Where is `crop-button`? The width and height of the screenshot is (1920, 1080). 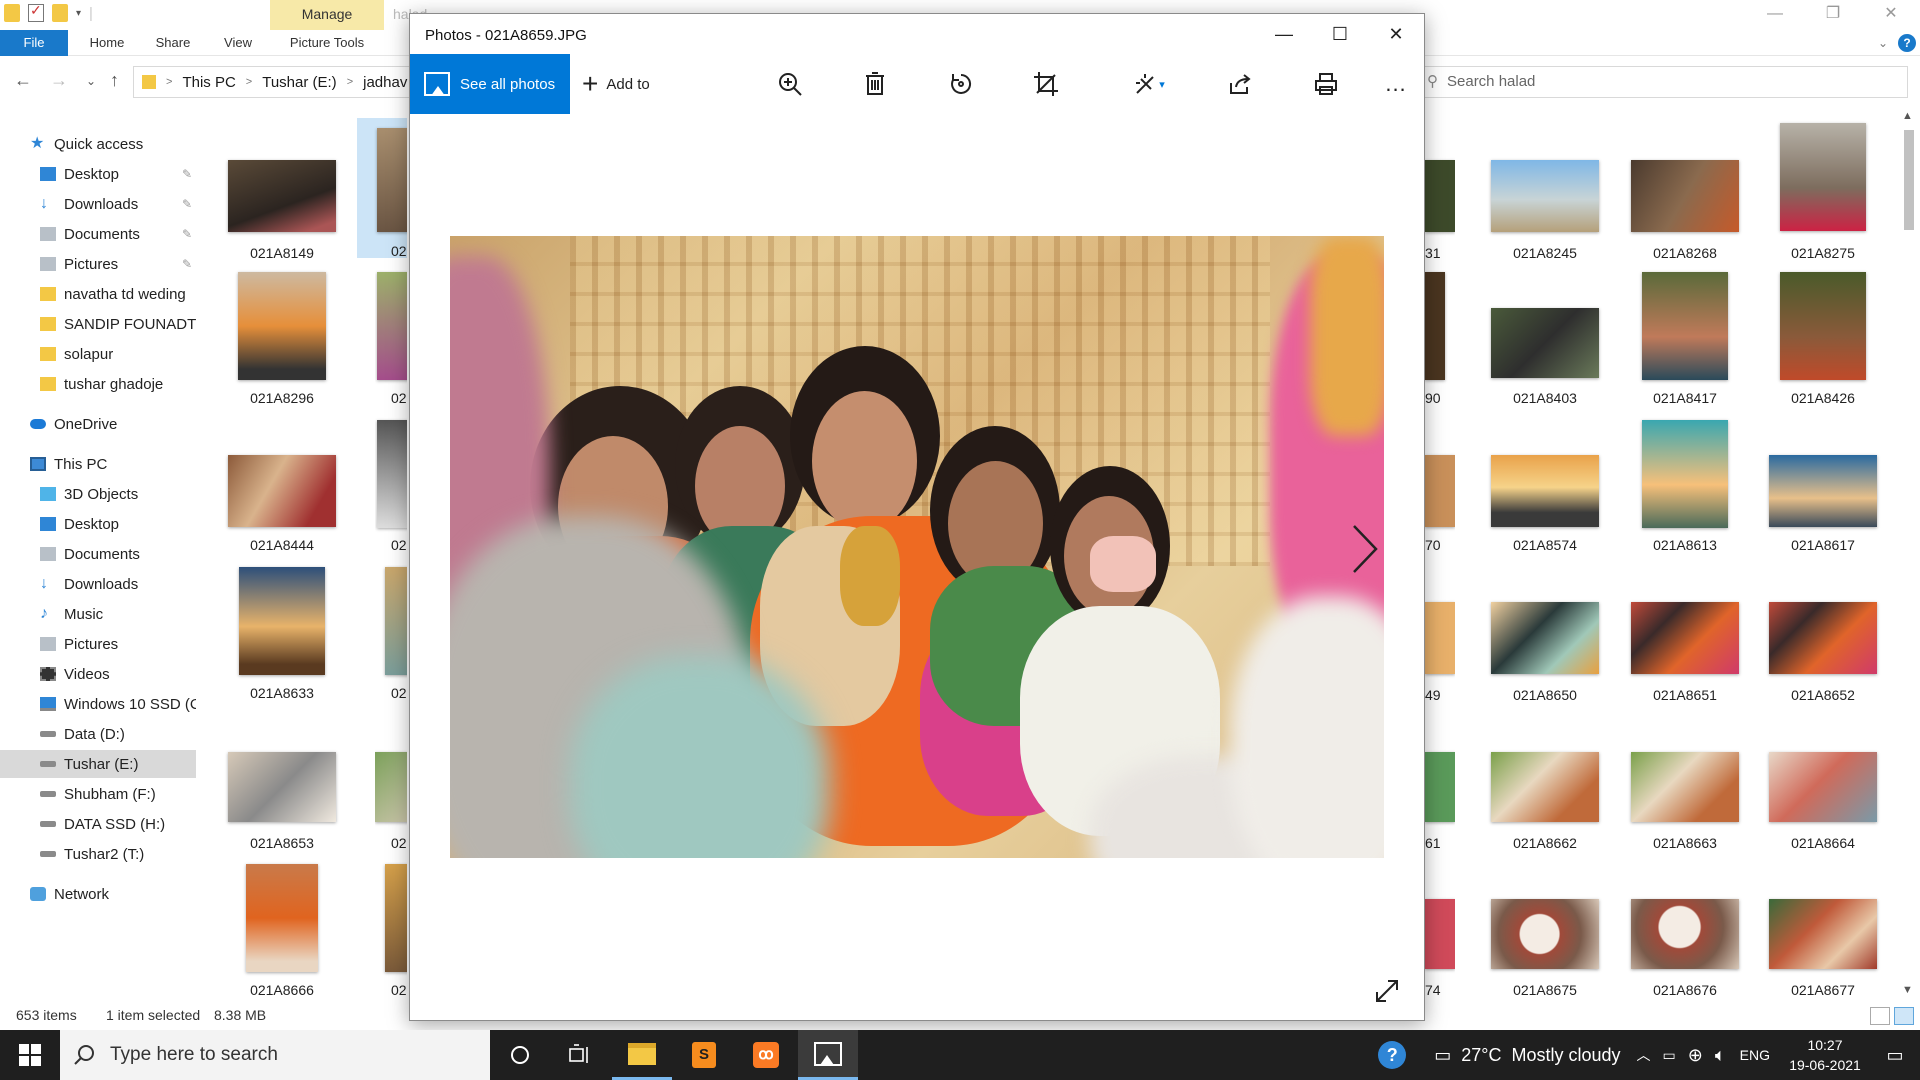 crop-button is located at coordinates (1046, 84).